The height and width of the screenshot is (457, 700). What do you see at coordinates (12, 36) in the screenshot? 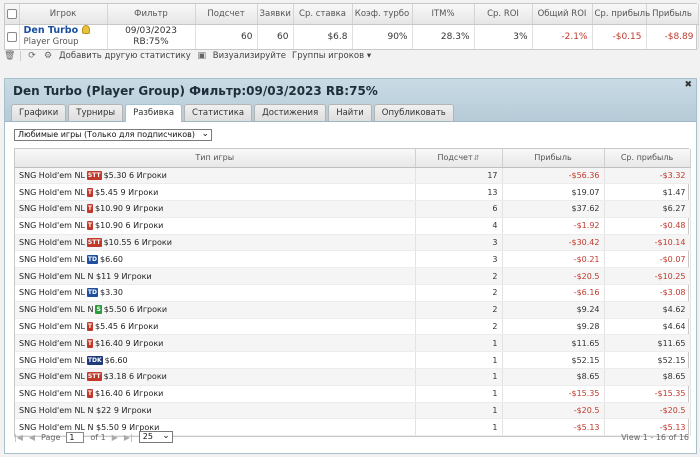
I see `row-checkbox` at bounding box center [12, 36].